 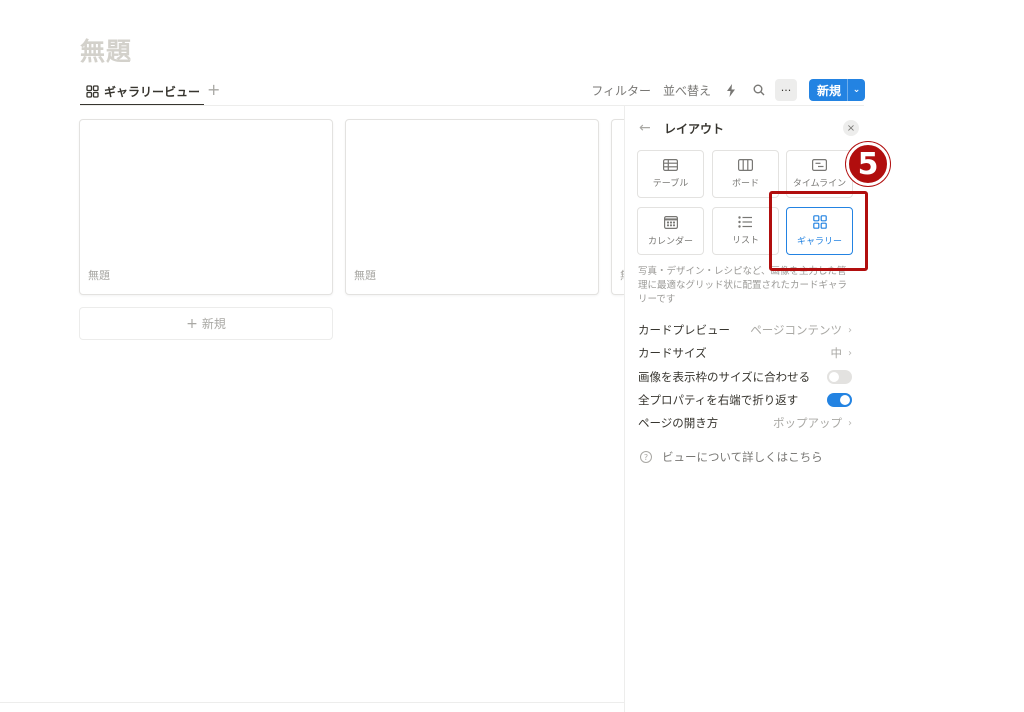 I want to click on list-icon, so click(x=745, y=222).